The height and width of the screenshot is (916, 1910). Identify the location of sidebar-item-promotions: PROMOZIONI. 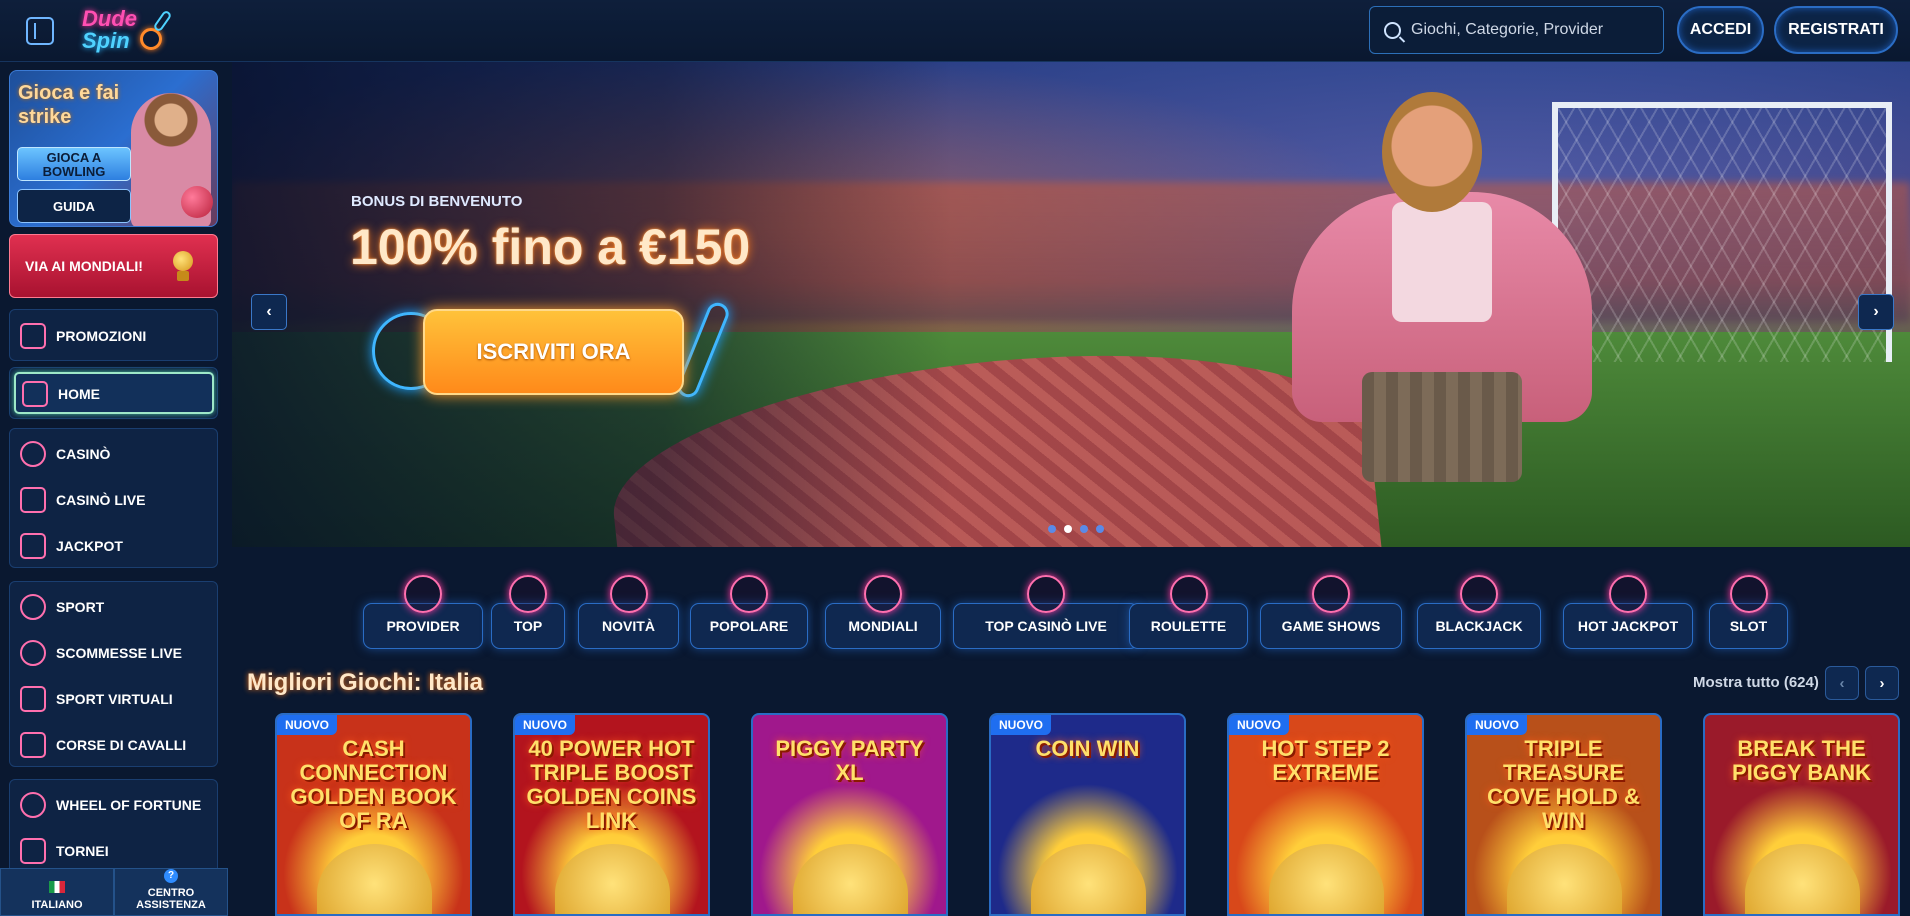
(83, 336).